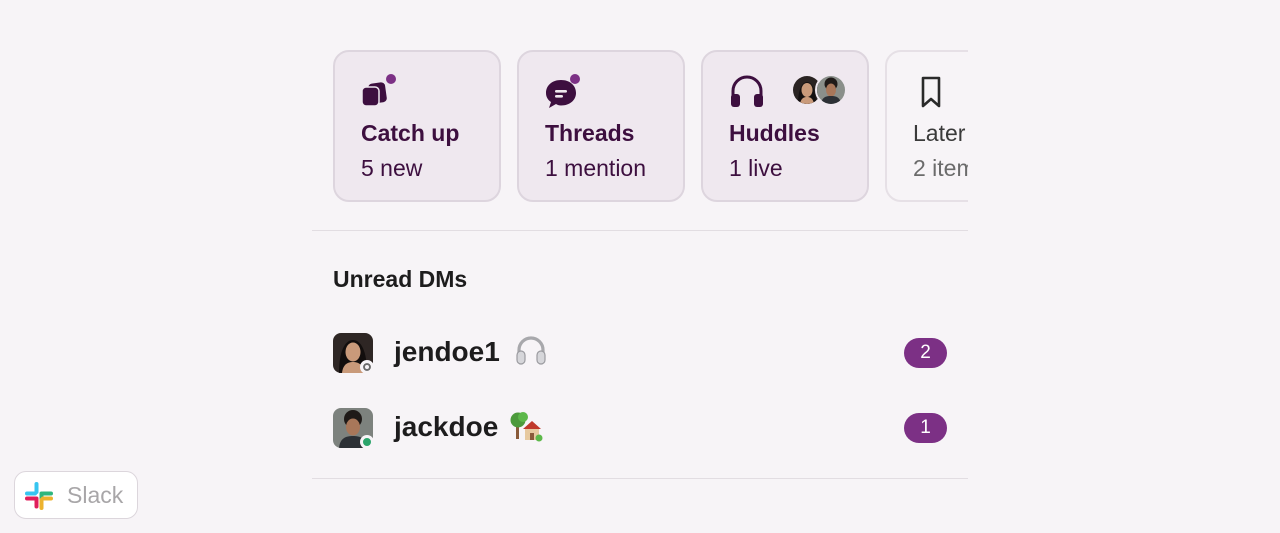 This screenshot has width=1280, height=533. I want to click on avatar, so click(831, 90).